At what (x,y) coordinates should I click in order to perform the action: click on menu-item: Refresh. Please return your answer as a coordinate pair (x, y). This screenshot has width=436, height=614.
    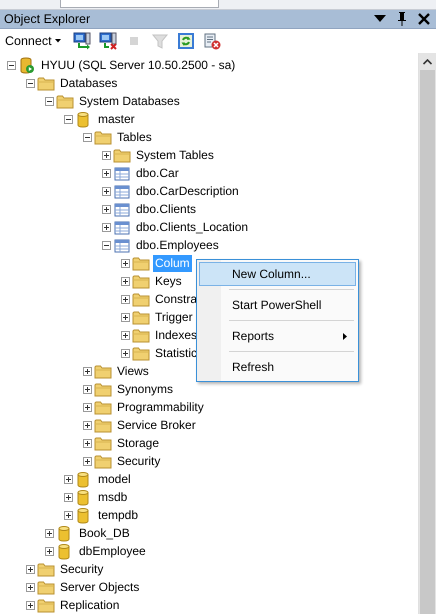
    Looking at the image, I should click on (277, 367).